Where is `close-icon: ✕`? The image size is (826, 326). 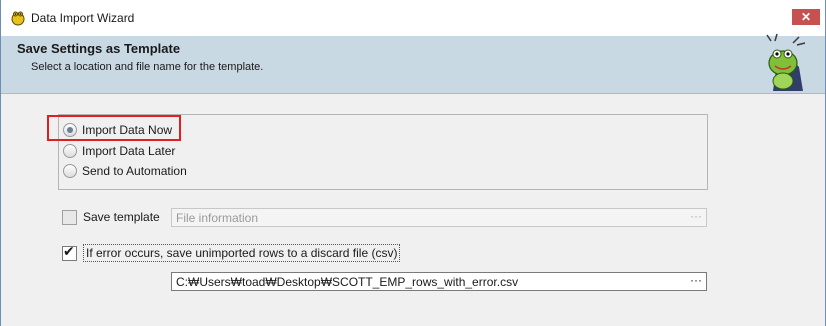
close-icon: ✕ is located at coordinates (806, 17).